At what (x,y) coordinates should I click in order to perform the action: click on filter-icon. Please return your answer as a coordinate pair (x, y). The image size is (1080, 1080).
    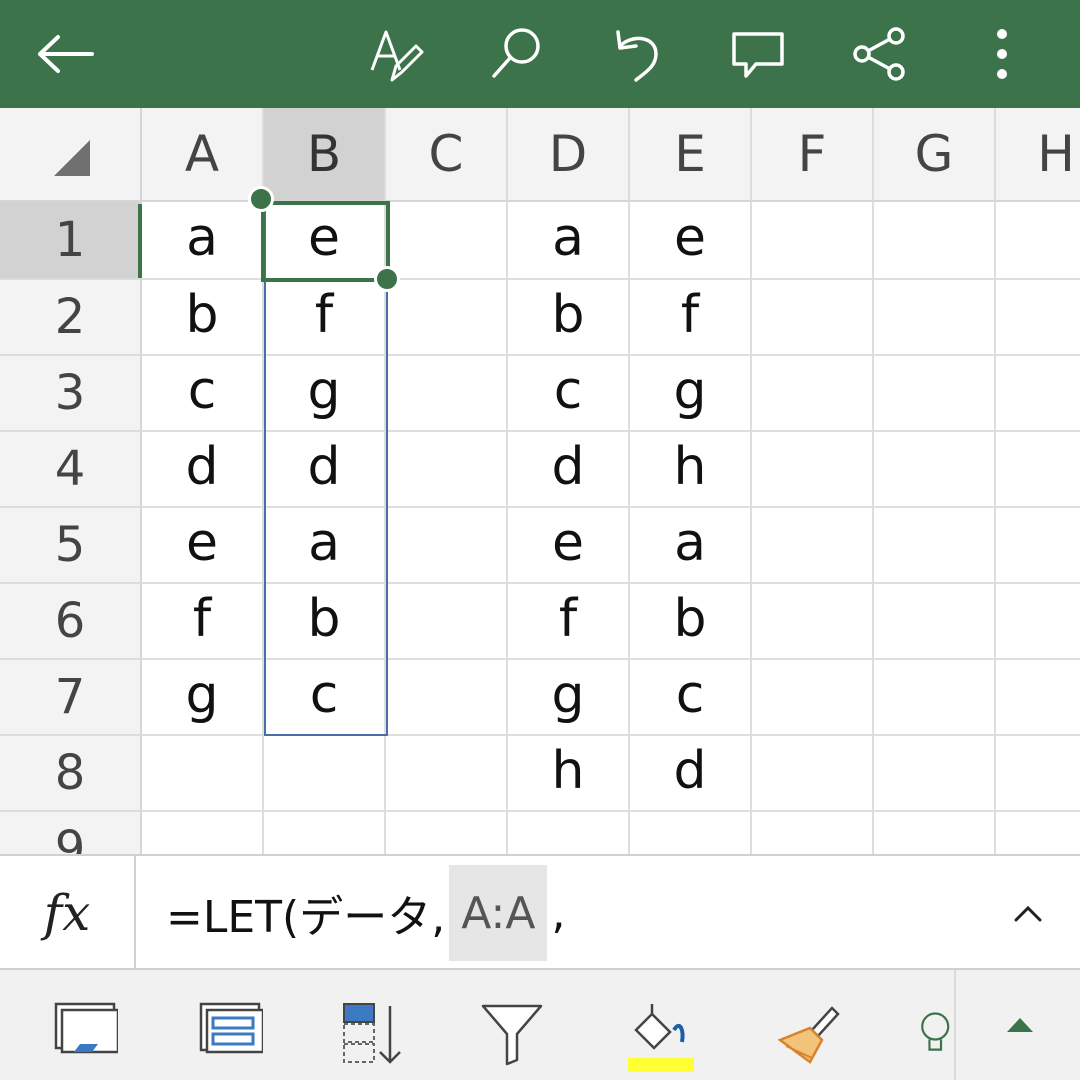
    Looking at the image, I should click on (512, 1040).